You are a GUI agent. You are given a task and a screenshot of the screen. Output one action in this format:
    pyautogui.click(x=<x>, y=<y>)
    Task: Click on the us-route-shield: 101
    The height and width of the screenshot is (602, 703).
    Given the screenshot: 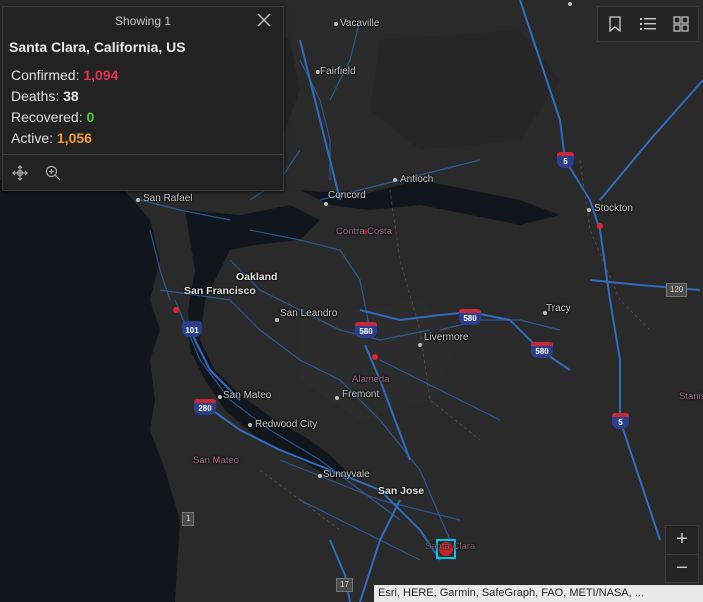 What is the action you would take?
    pyautogui.click(x=192, y=330)
    